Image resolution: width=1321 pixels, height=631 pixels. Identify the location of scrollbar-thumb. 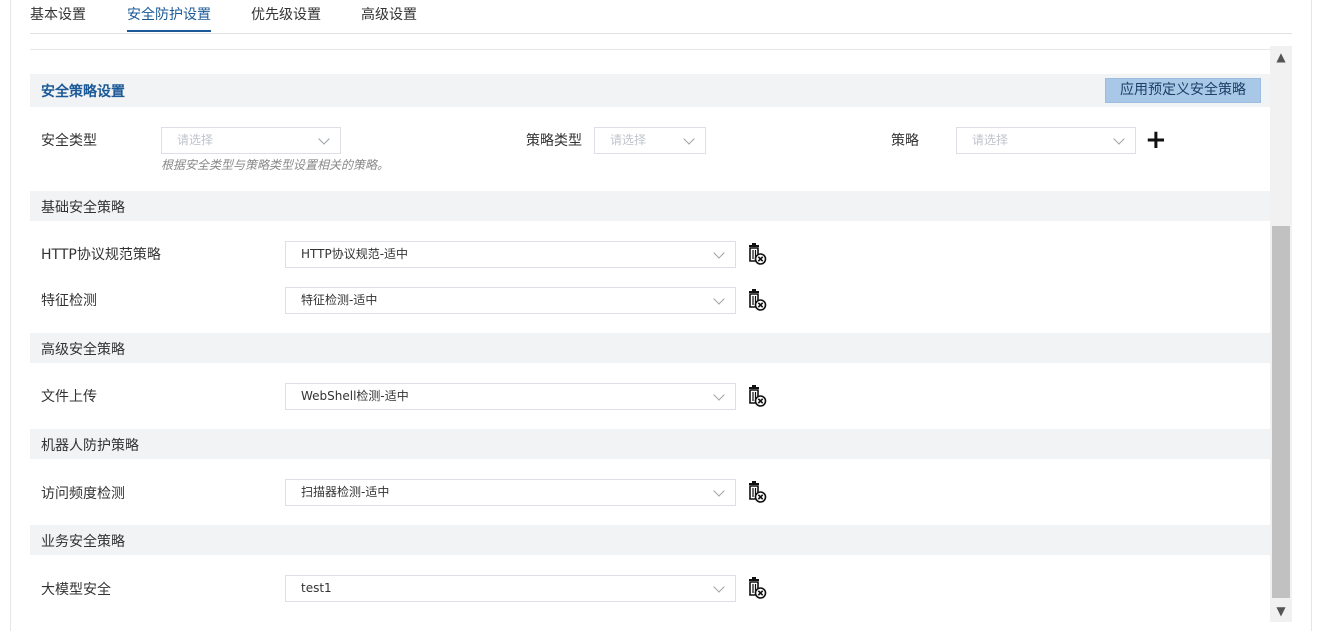
(1281, 412).